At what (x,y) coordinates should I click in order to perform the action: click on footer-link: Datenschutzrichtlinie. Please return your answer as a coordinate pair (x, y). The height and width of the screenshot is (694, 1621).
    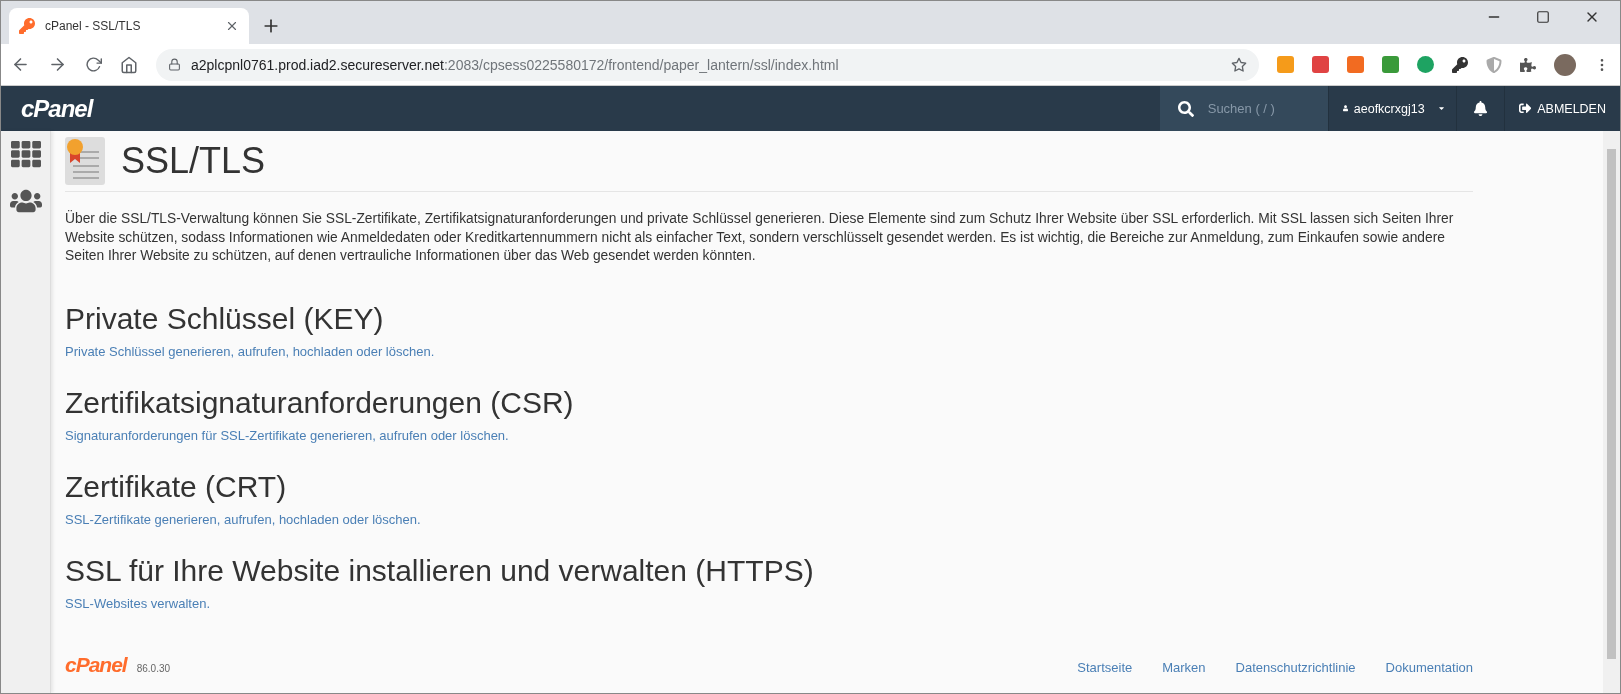
    Looking at the image, I should click on (1295, 667).